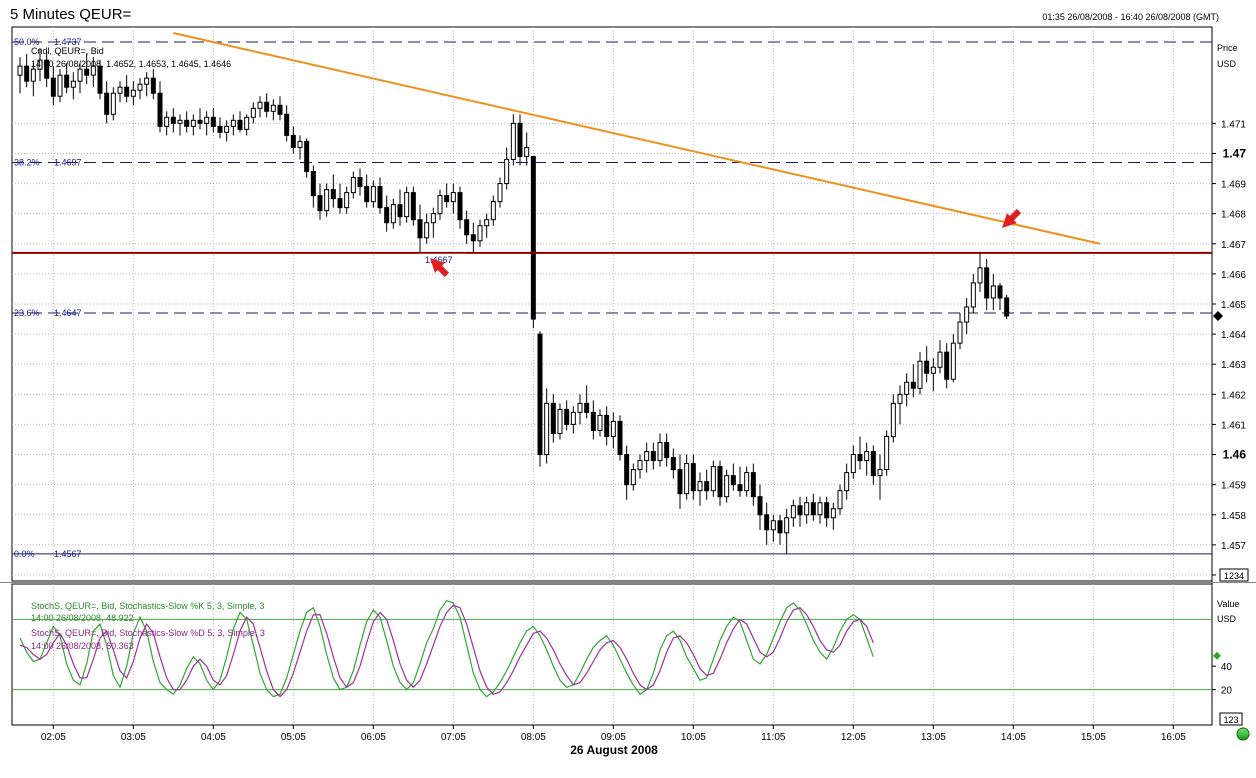 The height and width of the screenshot is (778, 1256). I want to click on x-tick-label: 10:05, so click(693, 737).